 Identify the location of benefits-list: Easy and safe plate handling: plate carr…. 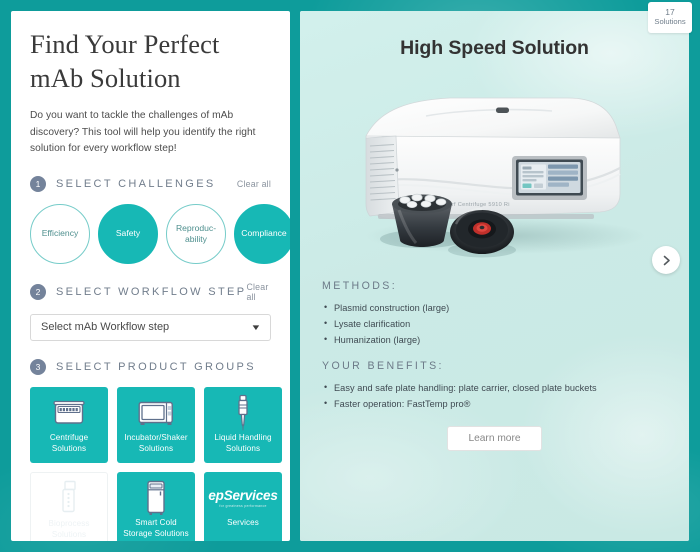
(494, 396).